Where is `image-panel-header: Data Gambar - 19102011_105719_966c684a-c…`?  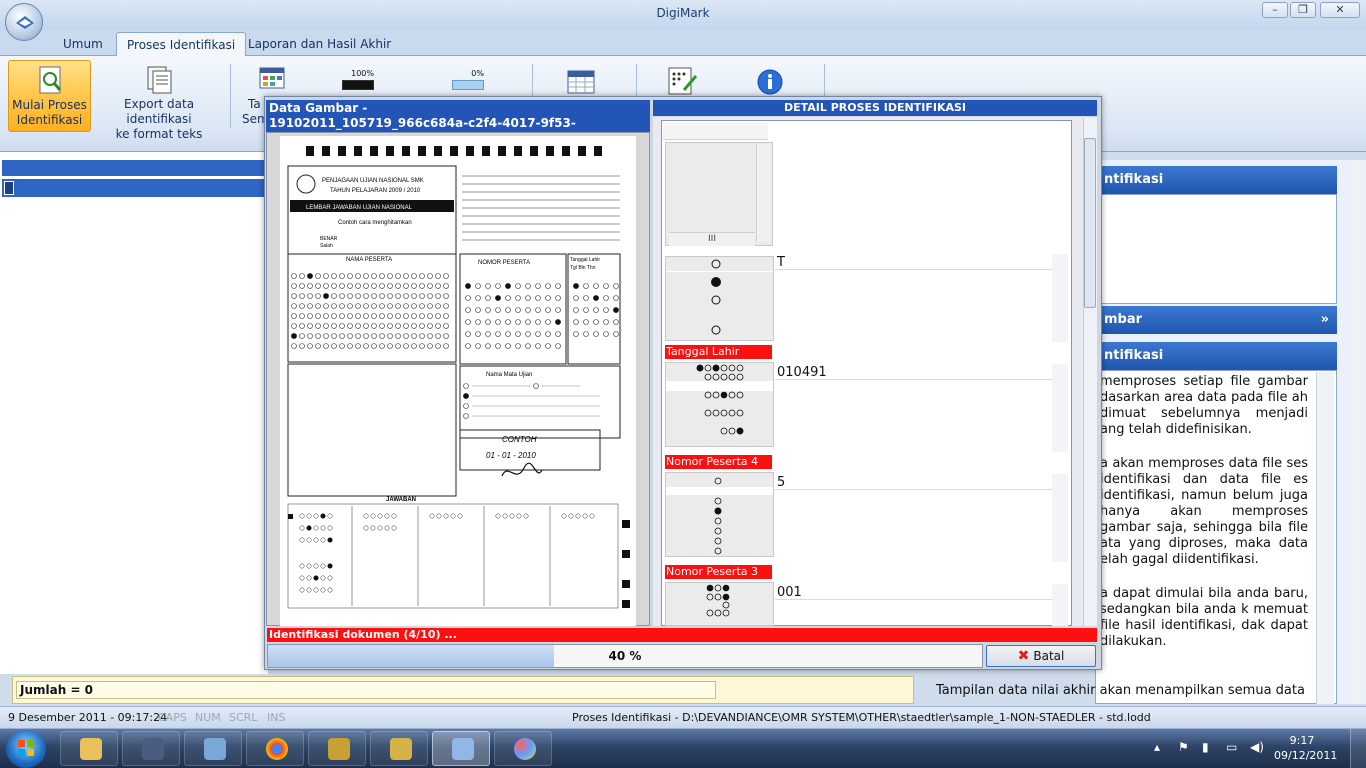
image-panel-header: Data Gambar - 19102011_105719_966c684a-c… is located at coordinates (458, 122).